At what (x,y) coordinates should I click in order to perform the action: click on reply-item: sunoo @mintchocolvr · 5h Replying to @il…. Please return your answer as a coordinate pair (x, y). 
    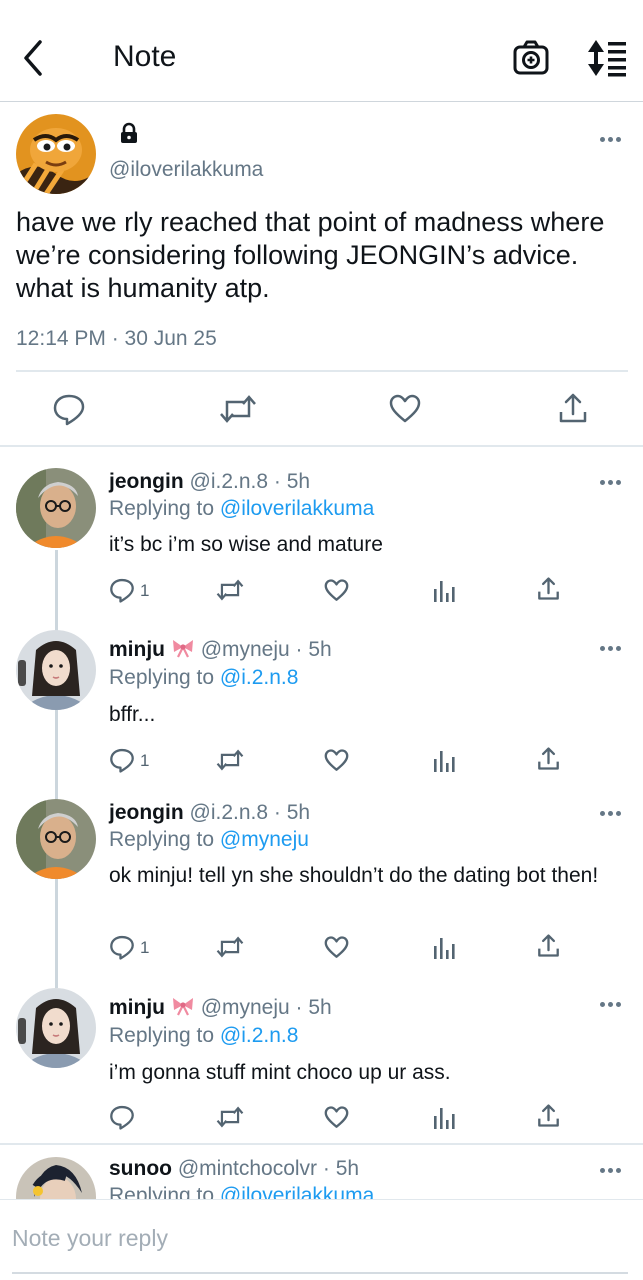
    Looking at the image, I should click on (321, 1177).